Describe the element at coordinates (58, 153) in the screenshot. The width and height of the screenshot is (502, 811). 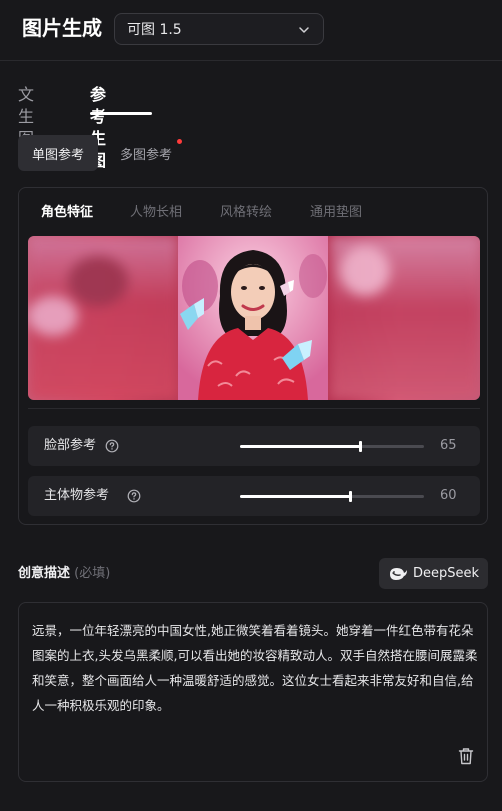
I see `single-reference-button: 单图参考` at that location.